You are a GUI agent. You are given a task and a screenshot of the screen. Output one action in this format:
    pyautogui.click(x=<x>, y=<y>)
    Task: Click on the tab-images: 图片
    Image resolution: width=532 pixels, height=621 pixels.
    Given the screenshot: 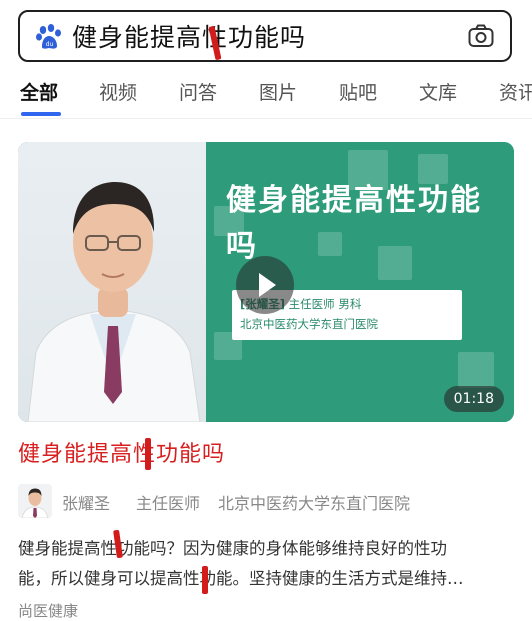 What is the action you would take?
    pyautogui.click(x=278, y=91)
    